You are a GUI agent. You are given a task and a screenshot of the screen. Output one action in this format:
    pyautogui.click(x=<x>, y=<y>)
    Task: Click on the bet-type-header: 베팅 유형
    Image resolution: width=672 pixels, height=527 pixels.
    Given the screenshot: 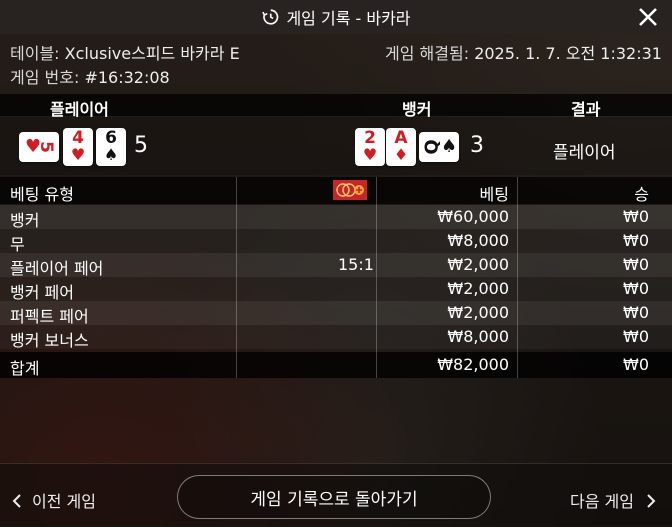 What is the action you would take?
    pyautogui.click(x=42, y=194)
    